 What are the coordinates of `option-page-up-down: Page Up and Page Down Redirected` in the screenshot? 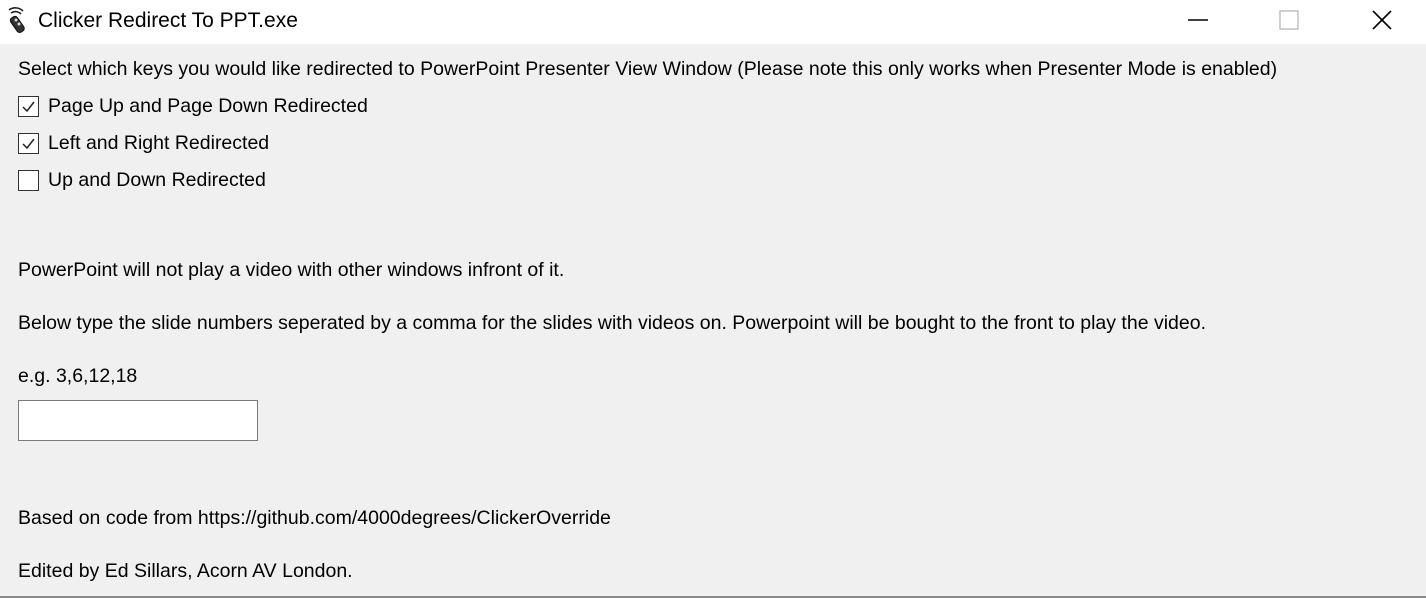 It's located at (193, 106).